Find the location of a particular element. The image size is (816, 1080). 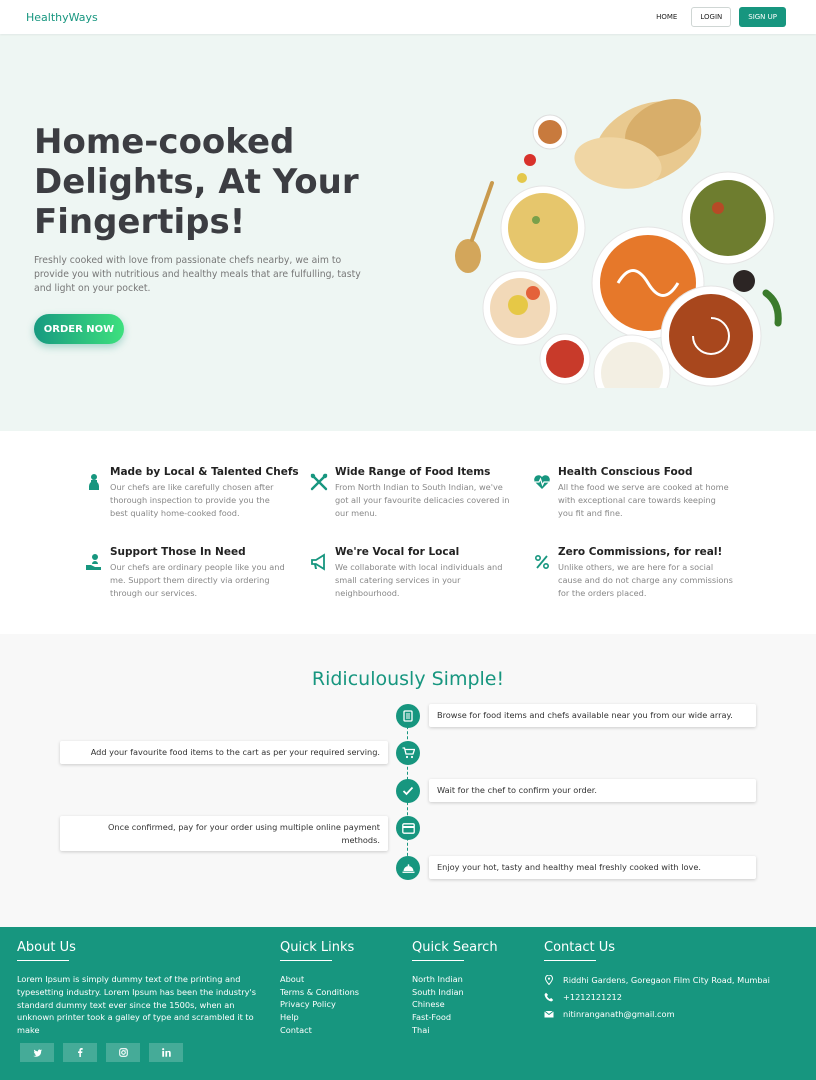

contact-phone-text: +1212121212 is located at coordinates (592, 997).